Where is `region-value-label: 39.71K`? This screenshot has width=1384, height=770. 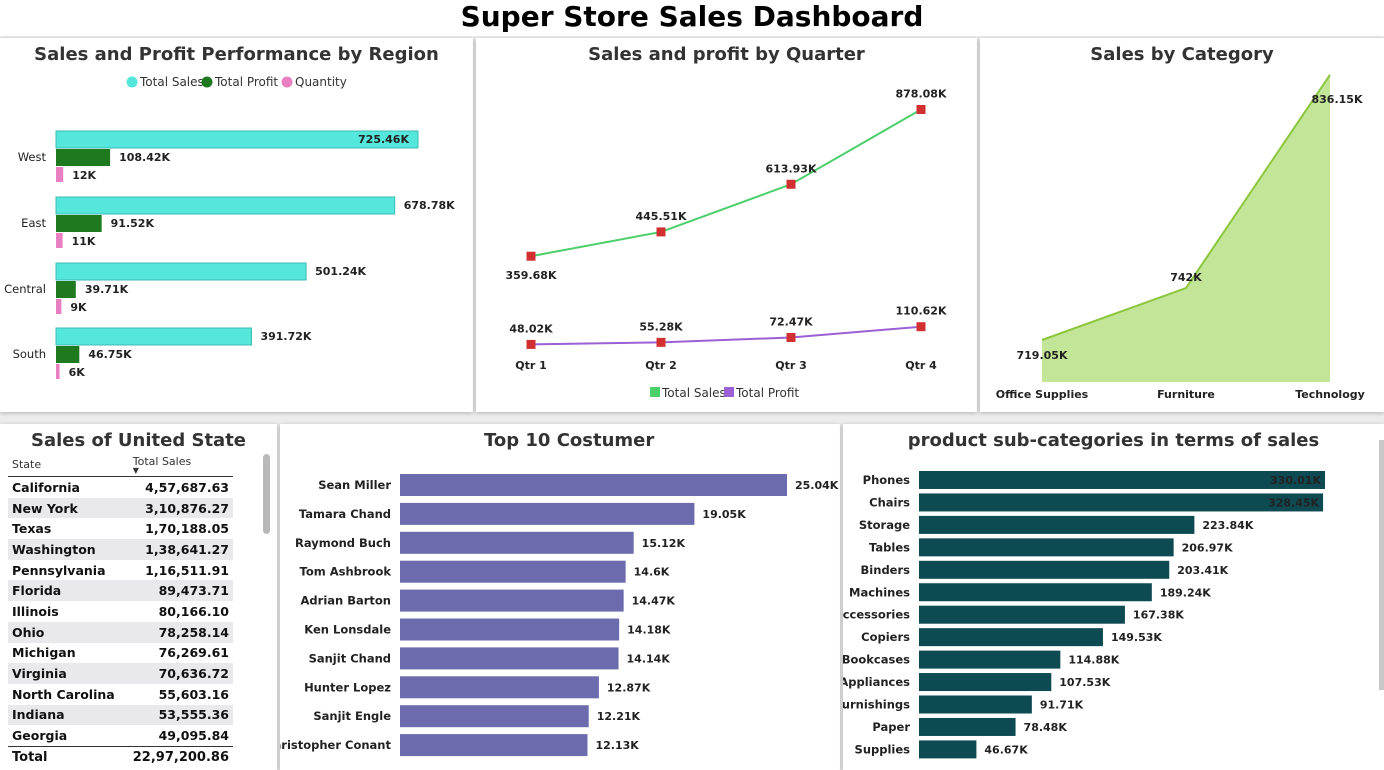 region-value-label: 39.71K is located at coordinates (107, 289).